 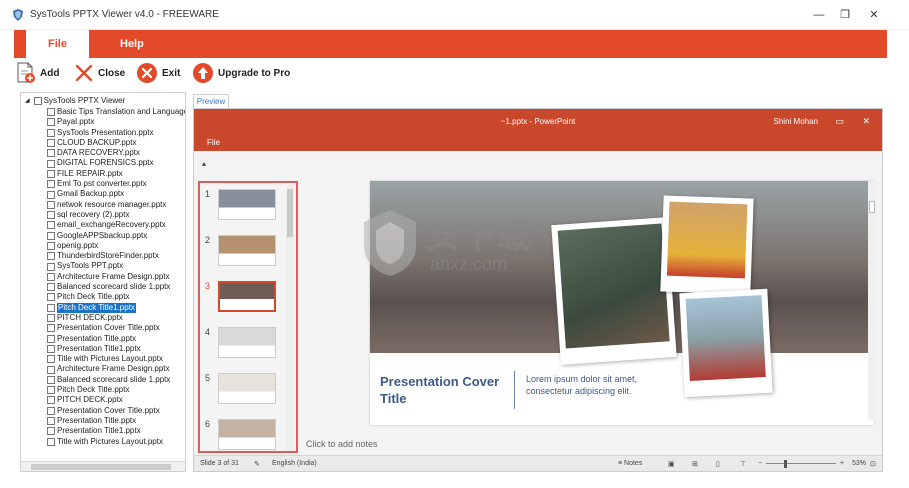 I want to click on tree-horizontal-scrollbar, so click(x=103, y=466).